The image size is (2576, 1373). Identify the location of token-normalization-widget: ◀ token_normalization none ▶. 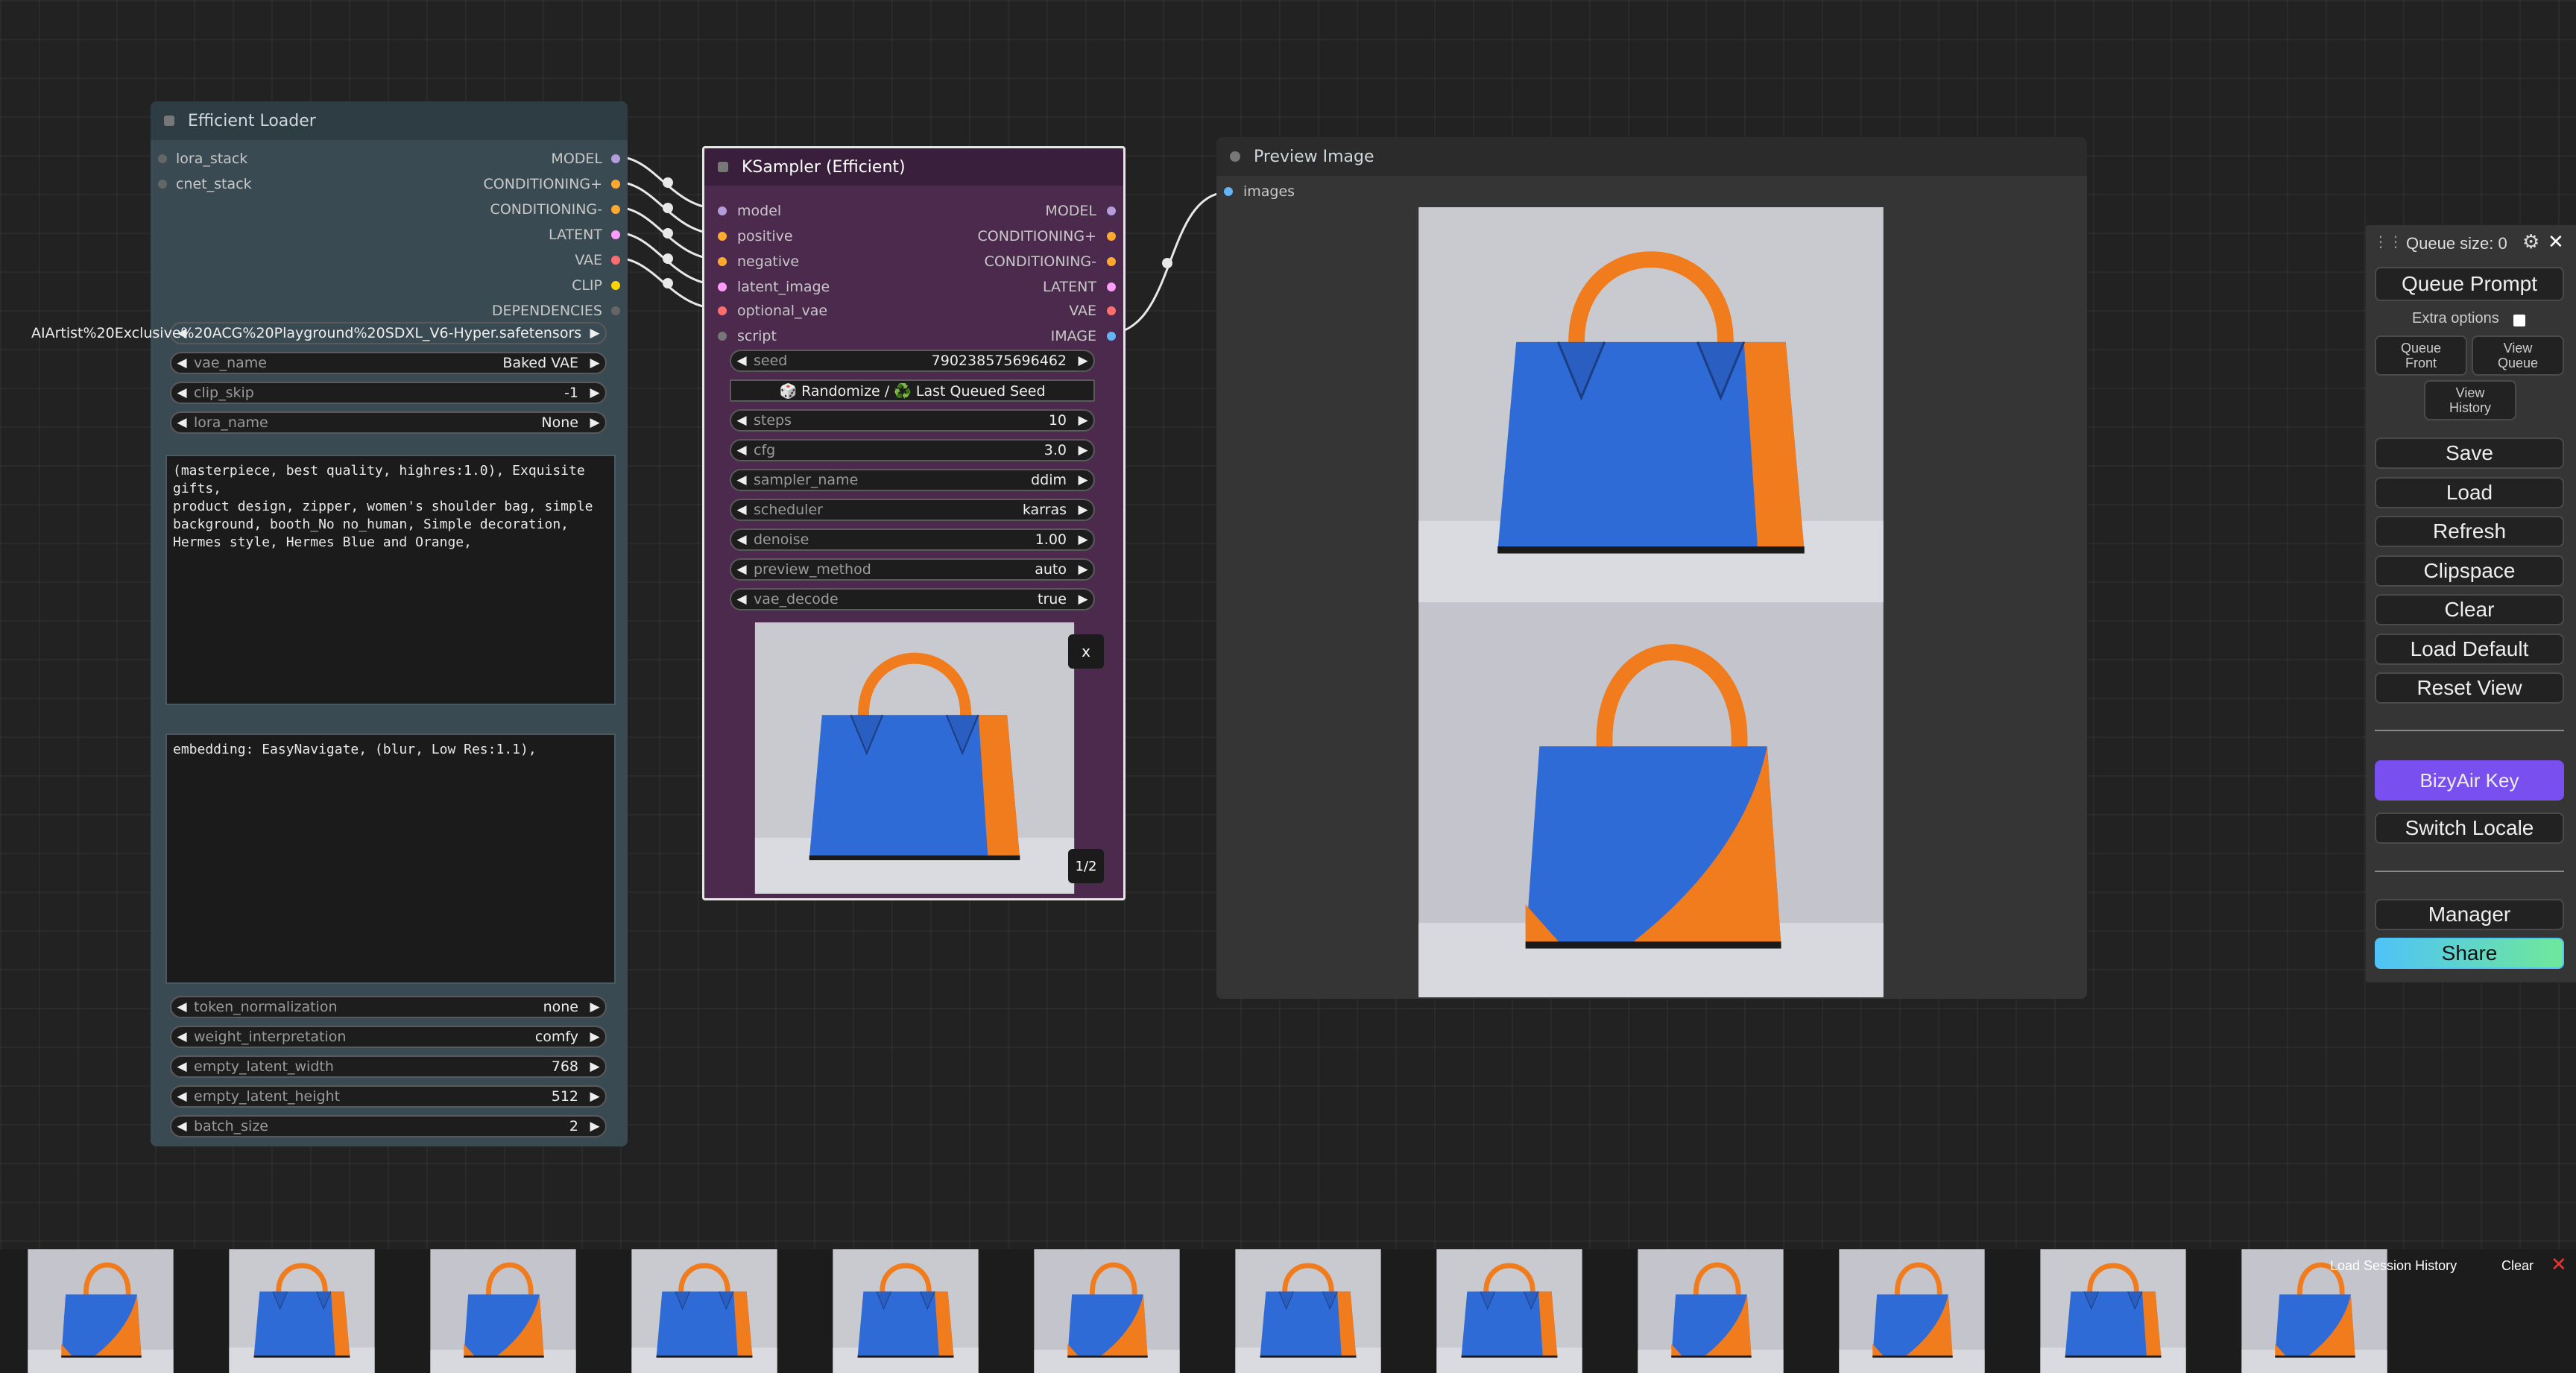
(388, 1007).